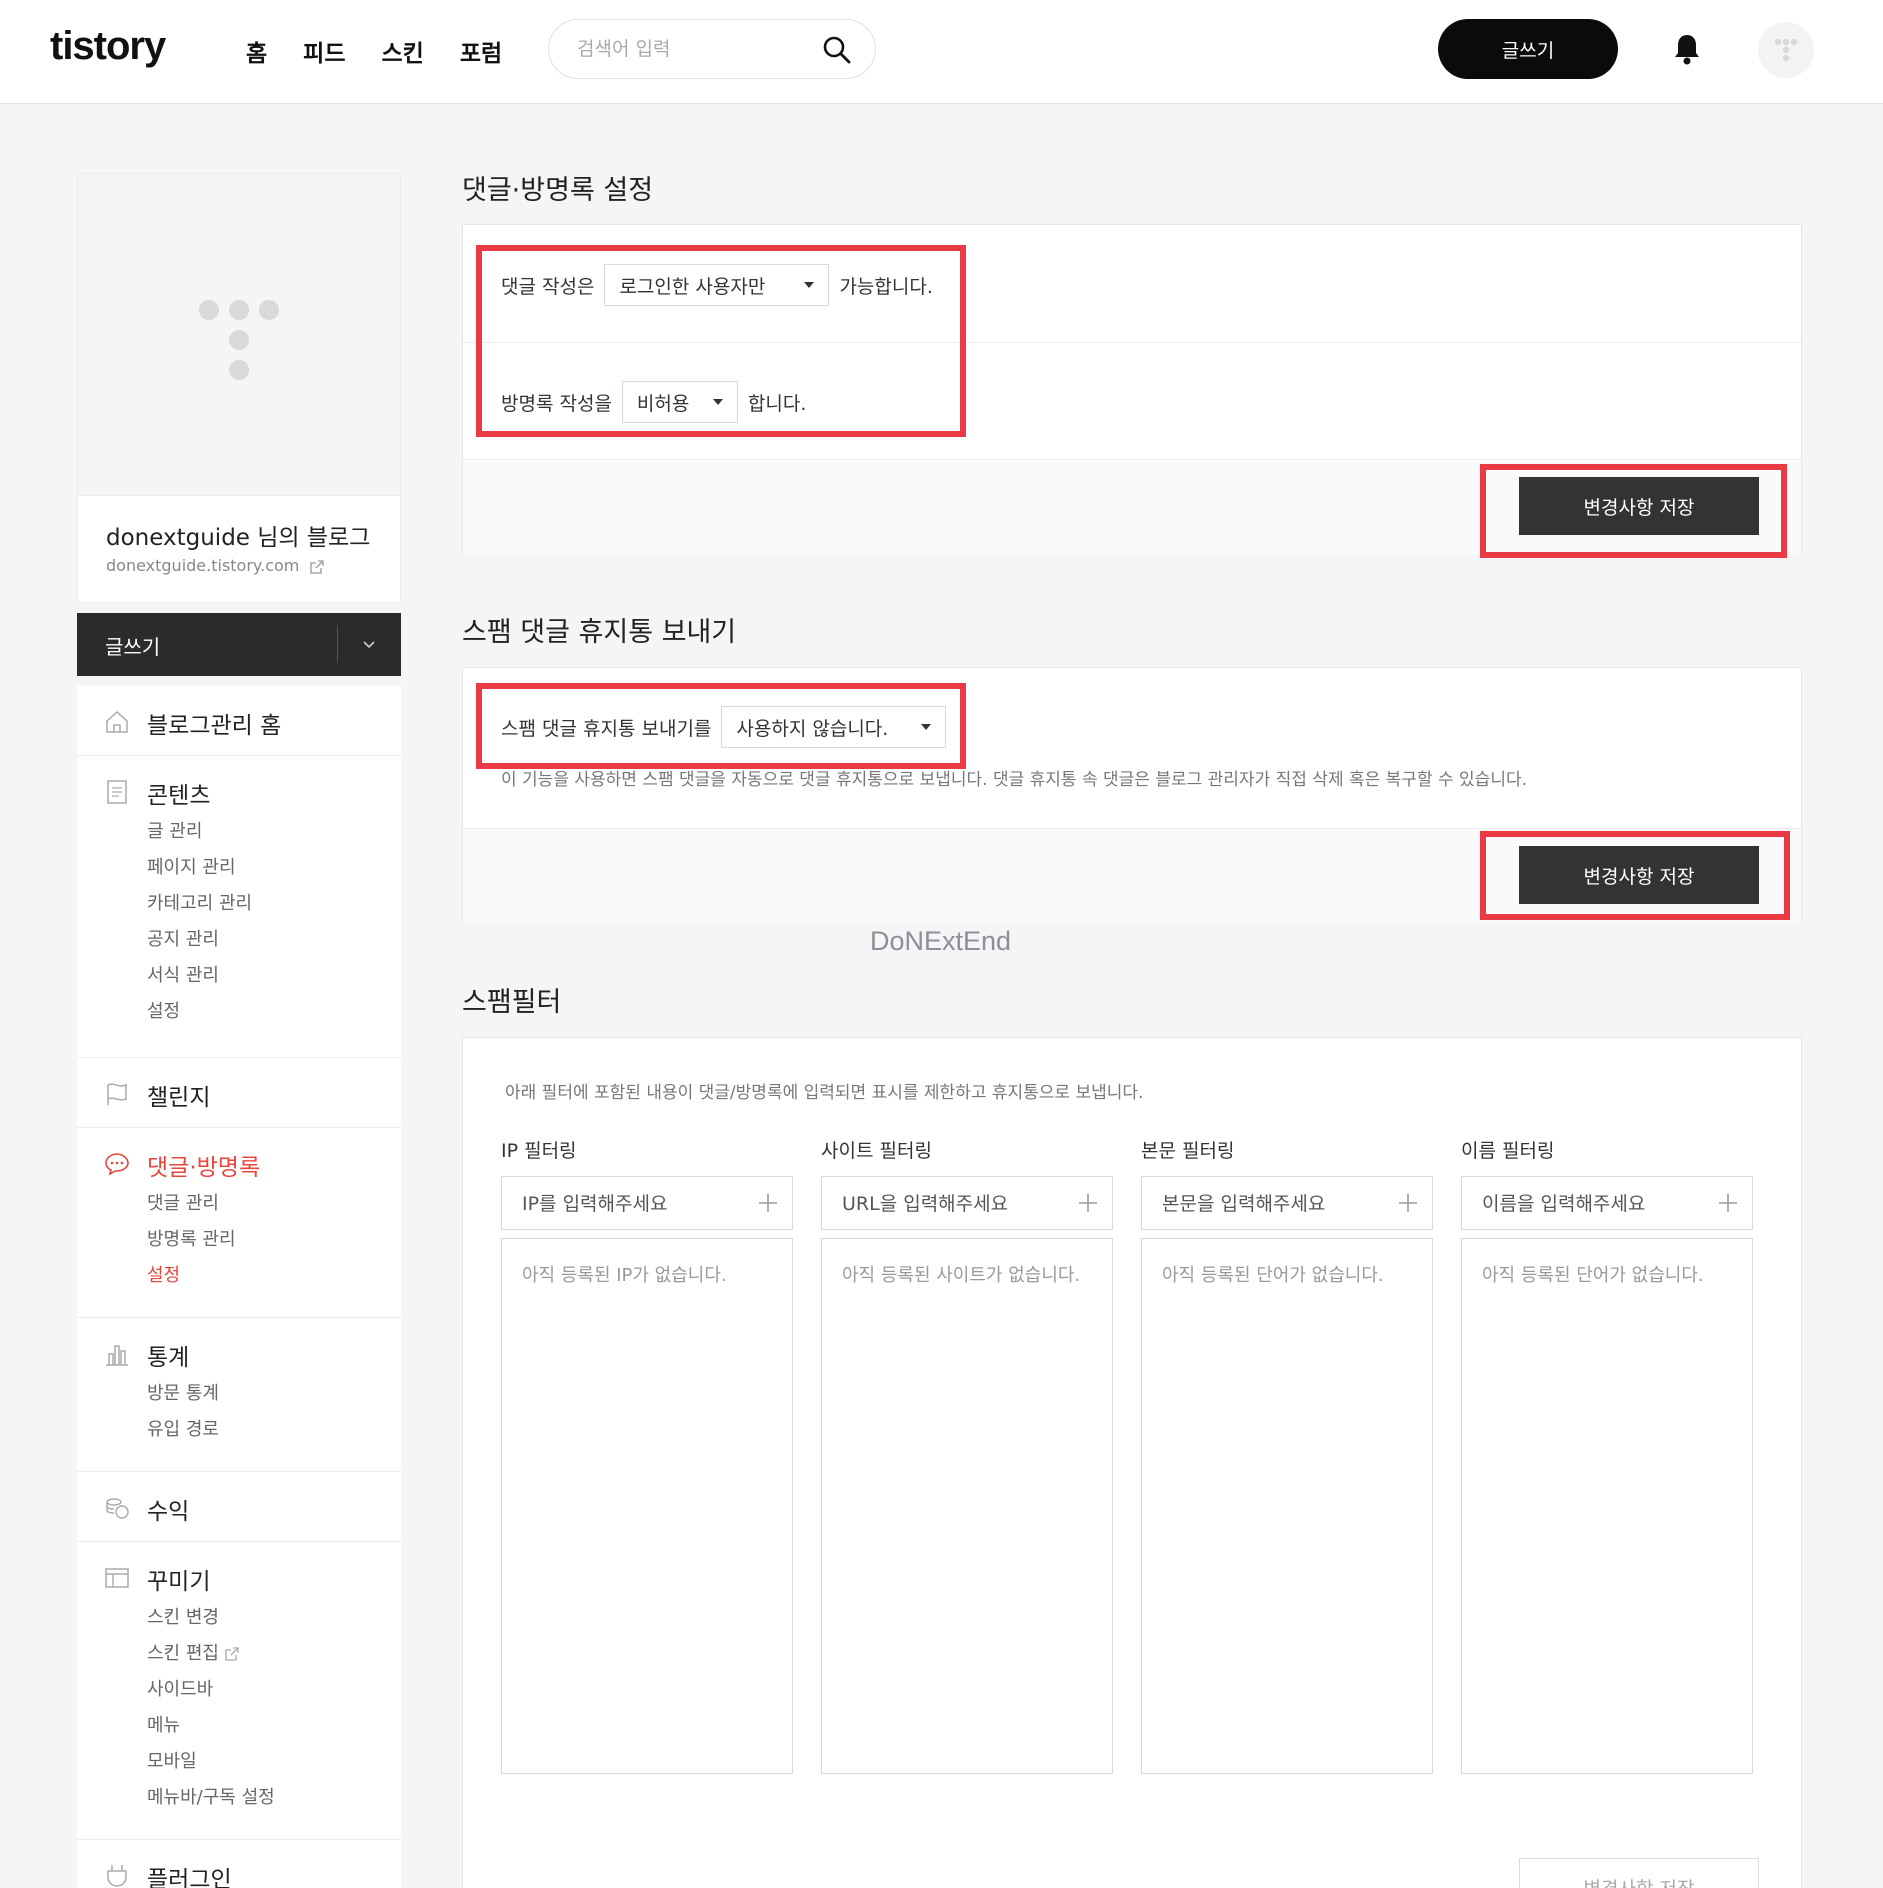 This screenshot has width=1883, height=1888. What do you see at coordinates (108, 46) in the screenshot?
I see `tistory-logo: tistory` at bounding box center [108, 46].